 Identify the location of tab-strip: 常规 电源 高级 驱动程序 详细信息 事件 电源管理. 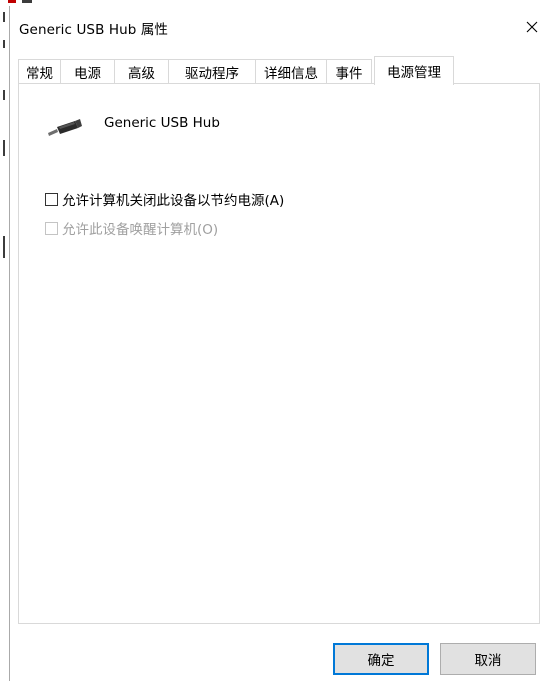
(278, 70).